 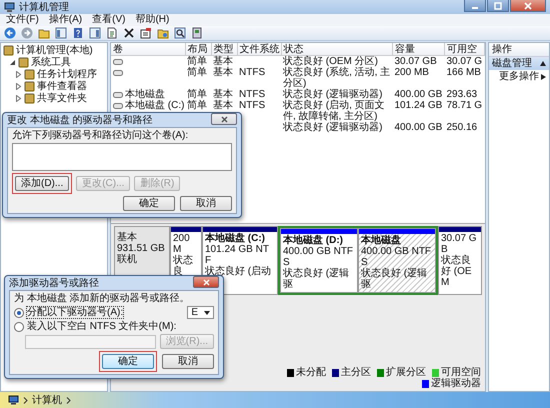 I want to click on expanded-arrow-icon, so click(x=12, y=62).